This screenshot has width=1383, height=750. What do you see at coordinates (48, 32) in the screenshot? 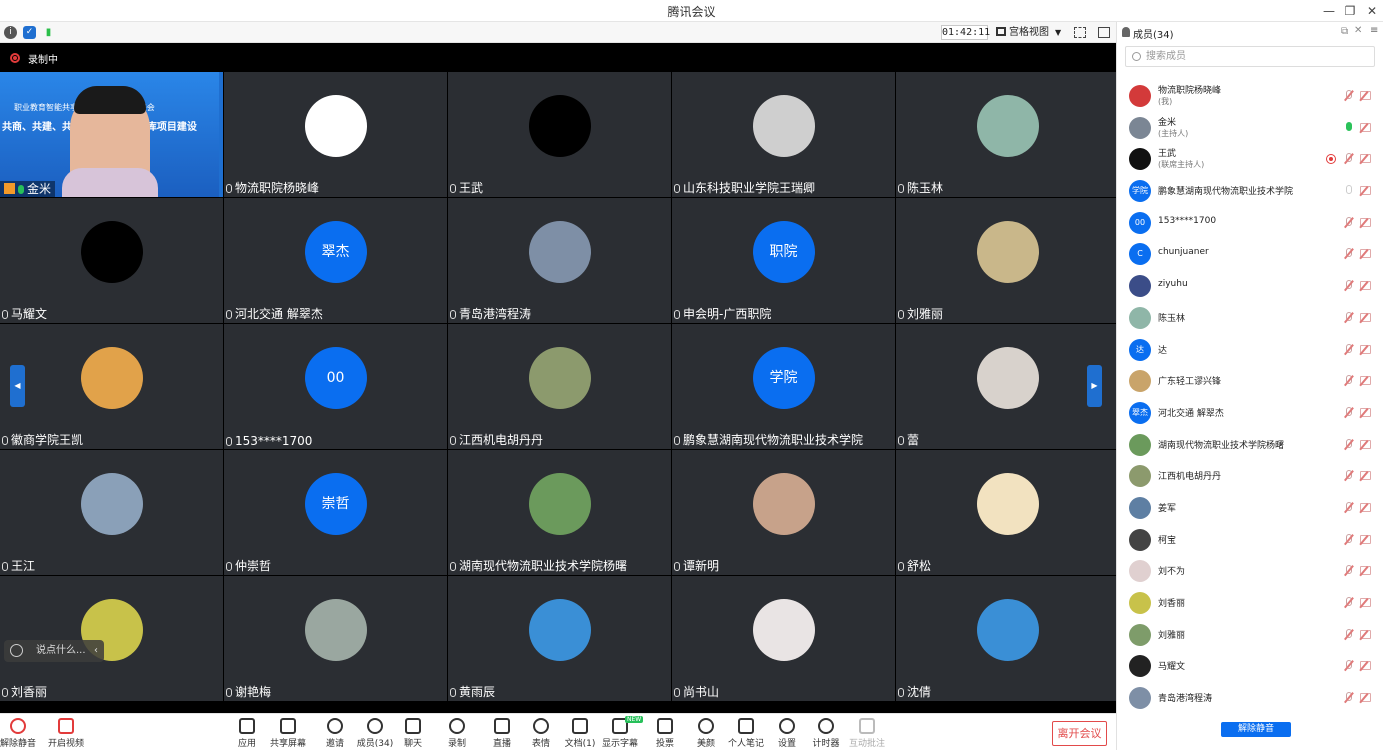
I see `signal-icon: ▮` at bounding box center [48, 32].